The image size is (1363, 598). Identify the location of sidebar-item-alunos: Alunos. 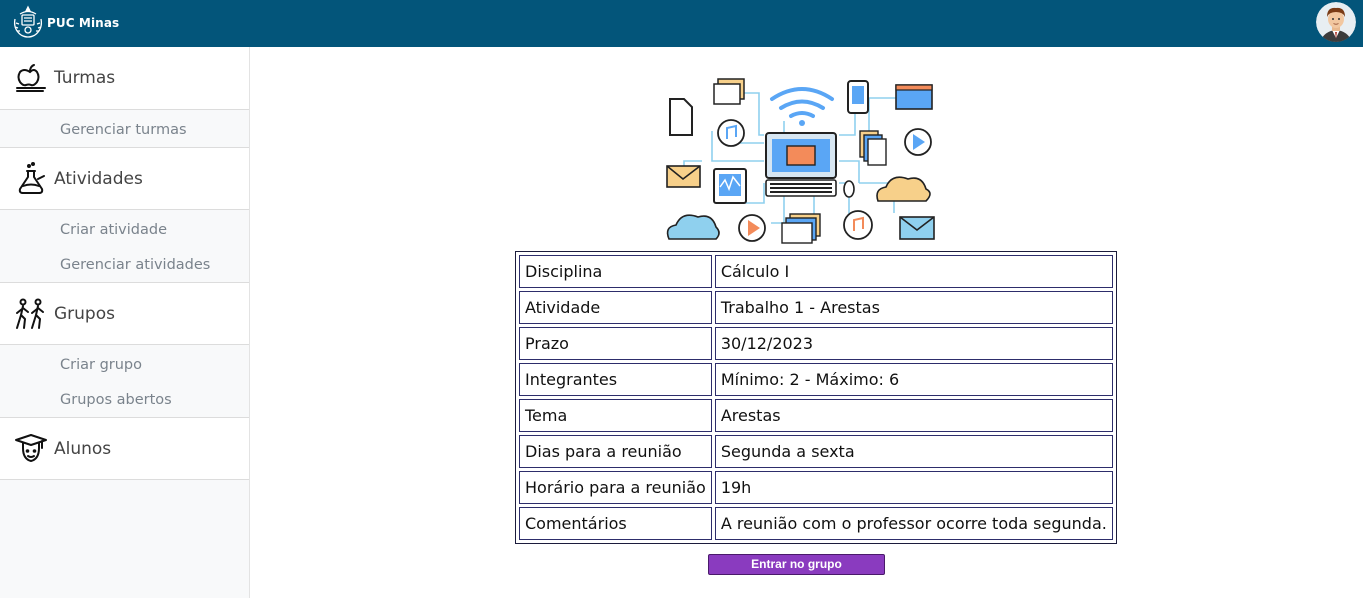
(124, 448).